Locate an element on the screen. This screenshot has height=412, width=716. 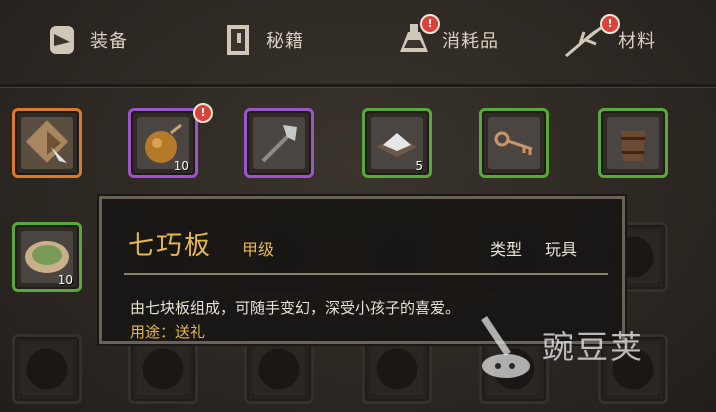
herb-icon: ! is located at coordinates (591, 37).